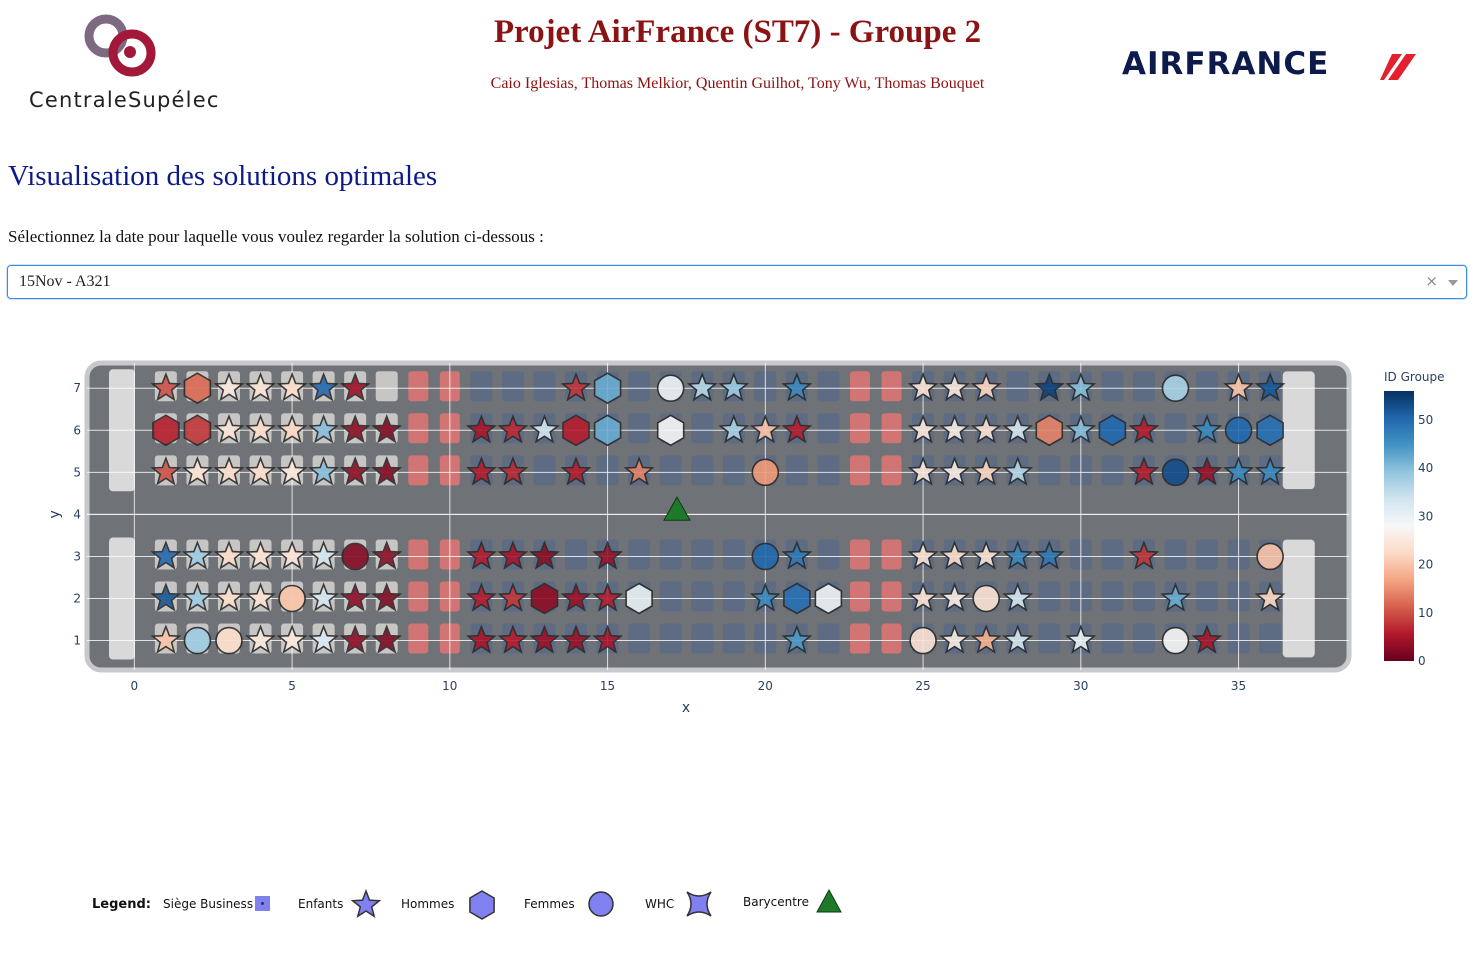 The image size is (1475, 955). I want to click on x-tick-label: 10, so click(449, 686).